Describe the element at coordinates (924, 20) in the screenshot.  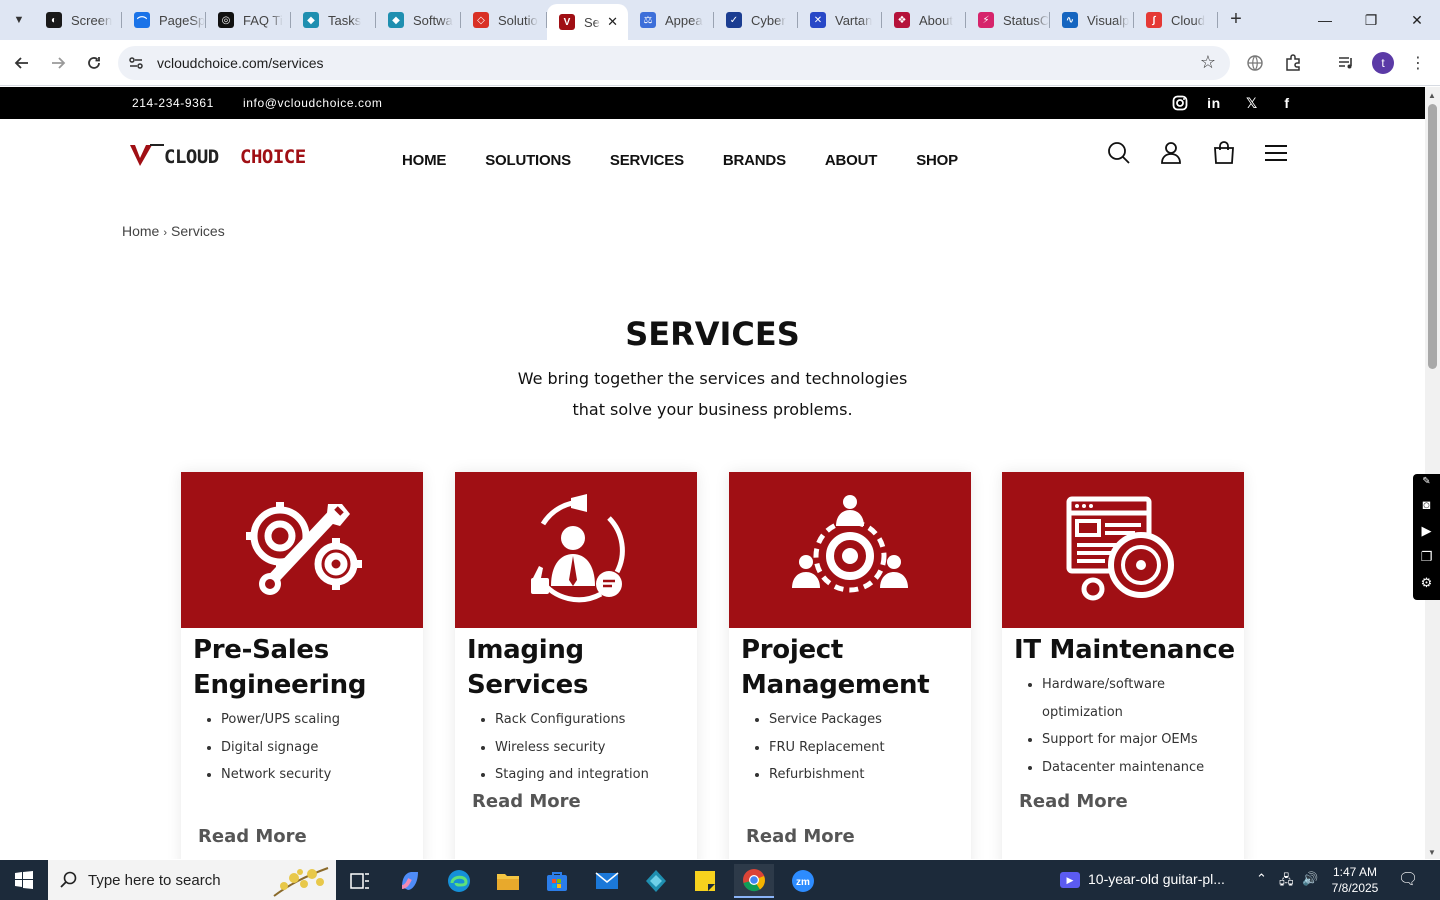
I see `browser-tab: ❖ About` at that location.